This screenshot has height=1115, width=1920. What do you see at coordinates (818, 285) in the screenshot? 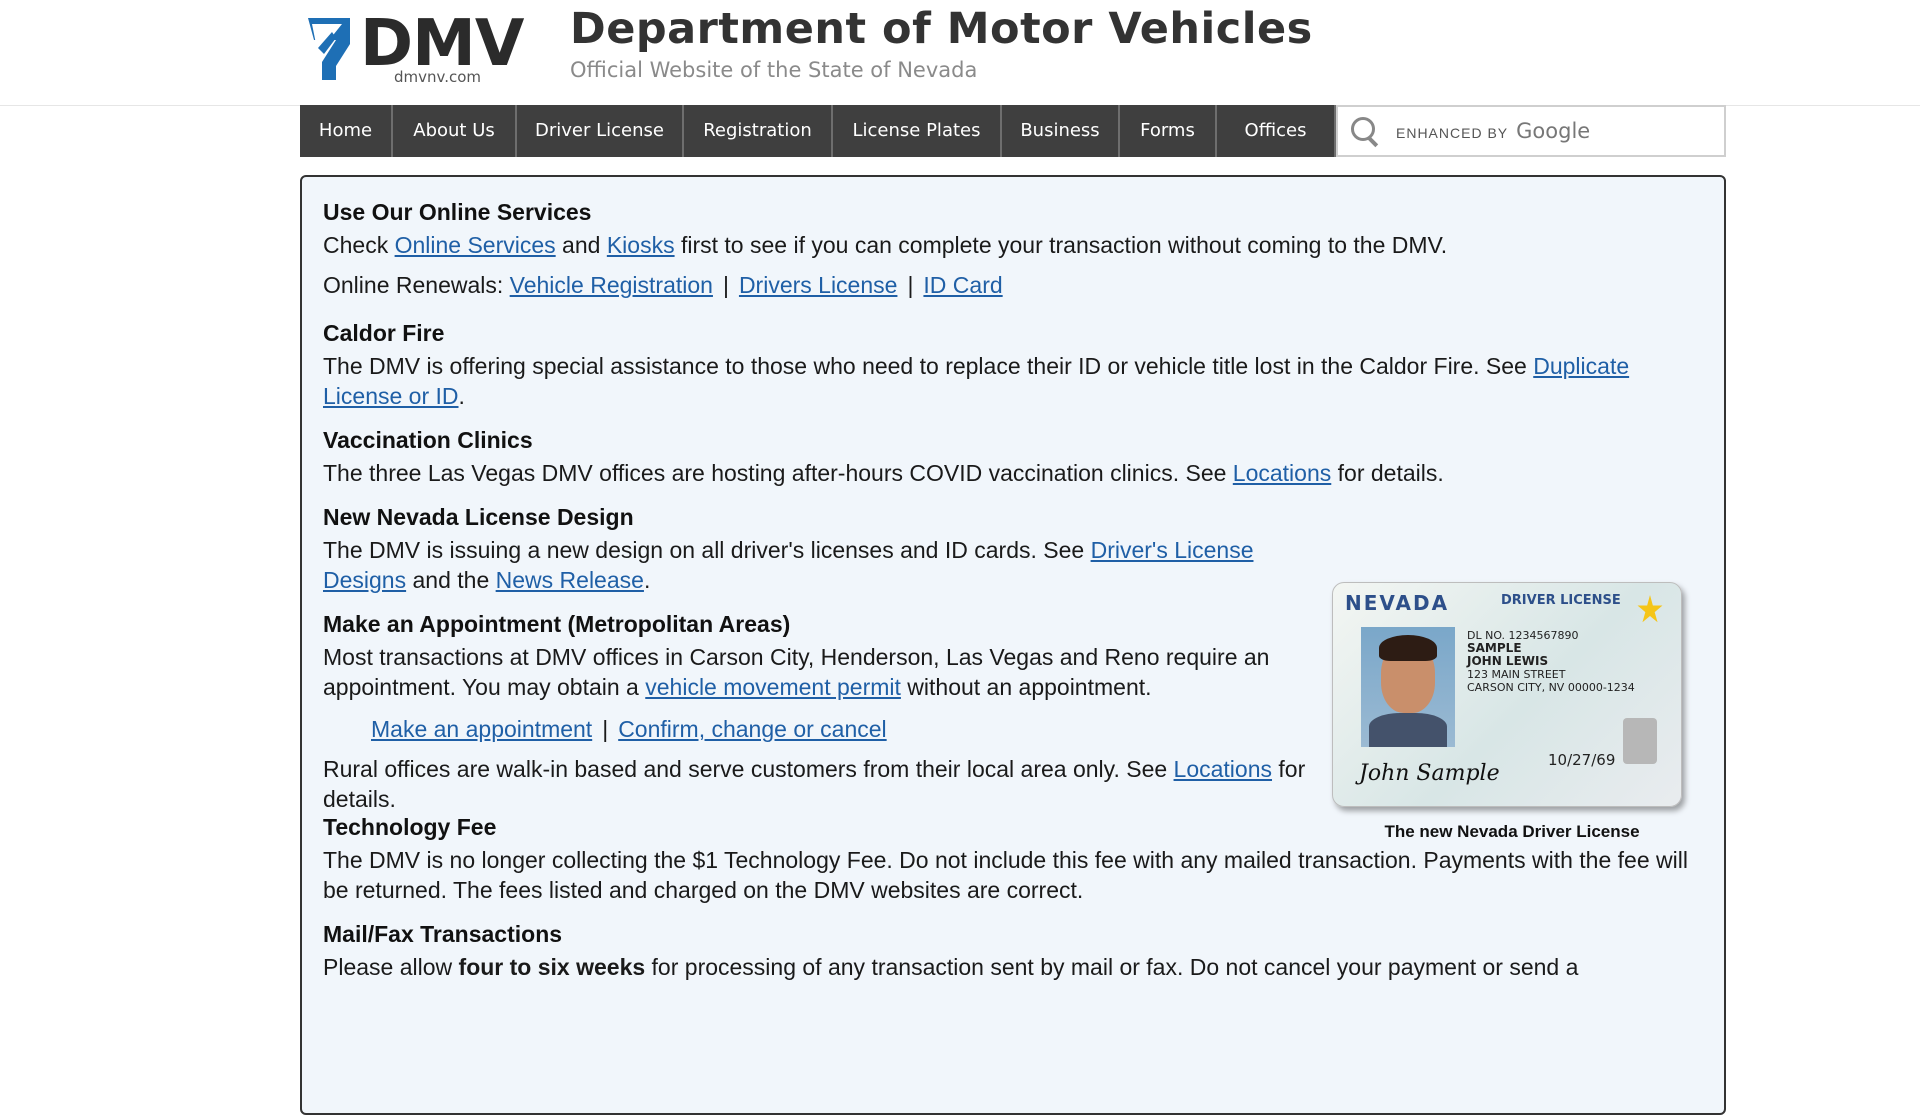
I see `drivers-license-link: Drivers License` at bounding box center [818, 285].